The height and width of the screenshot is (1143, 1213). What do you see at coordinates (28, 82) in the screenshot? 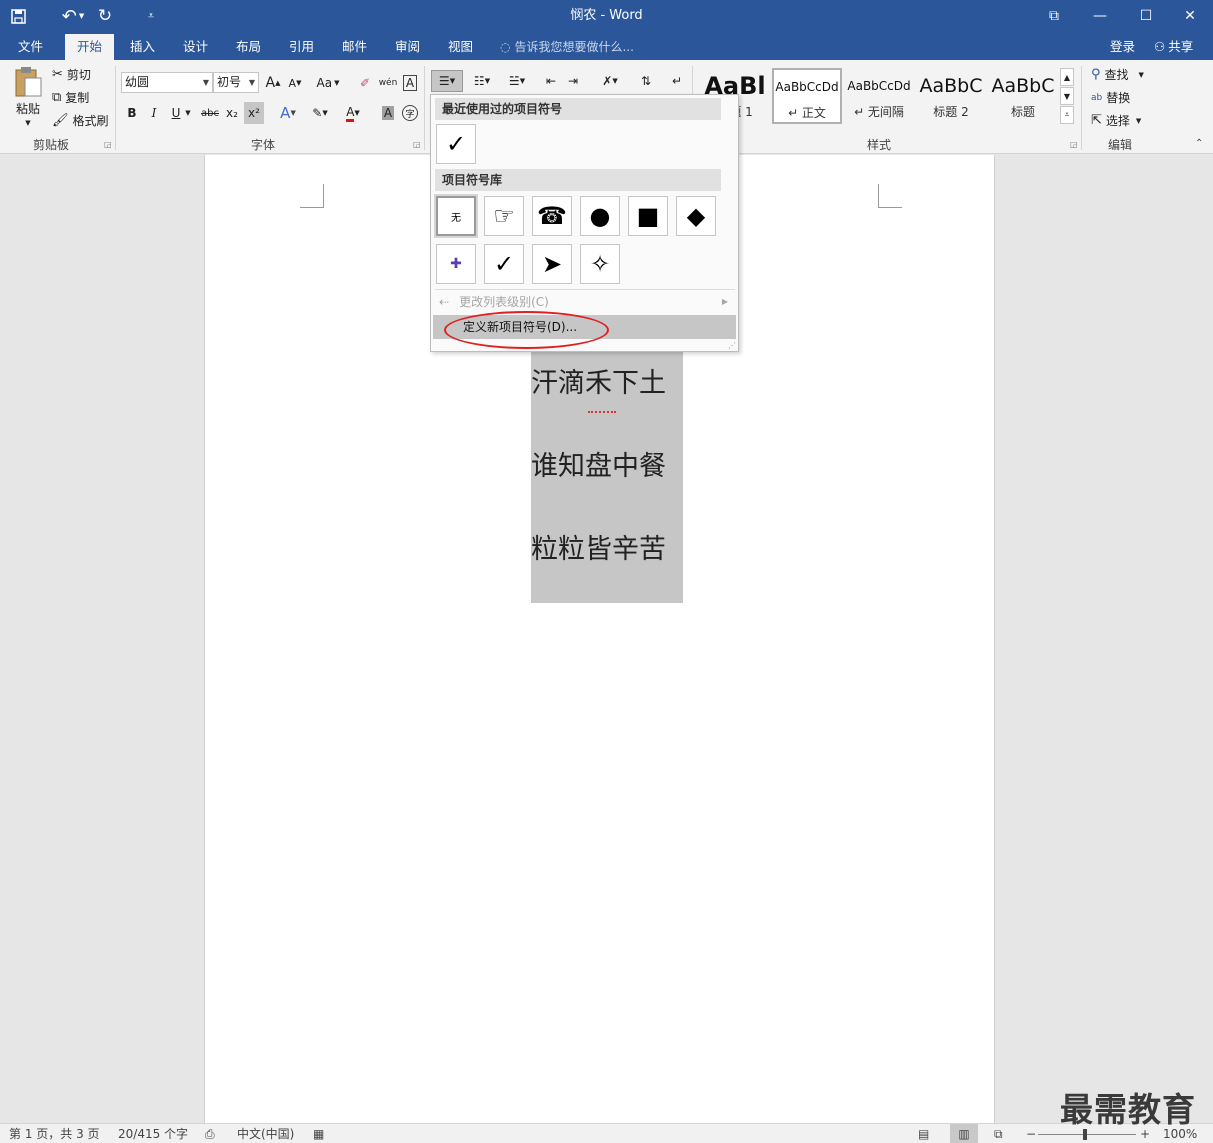
I see `clipboard-icon` at bounding box center [28, 82].